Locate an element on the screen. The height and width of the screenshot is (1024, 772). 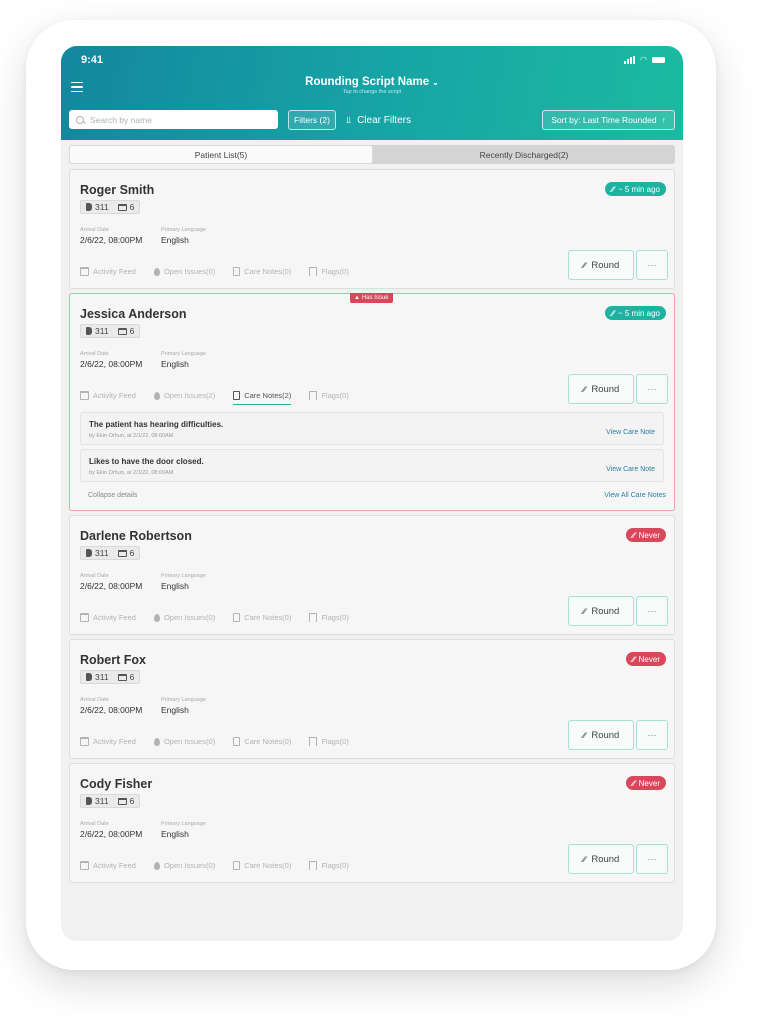
open-issues-link: Open Issues(2) is located at coordinates (184, 397).